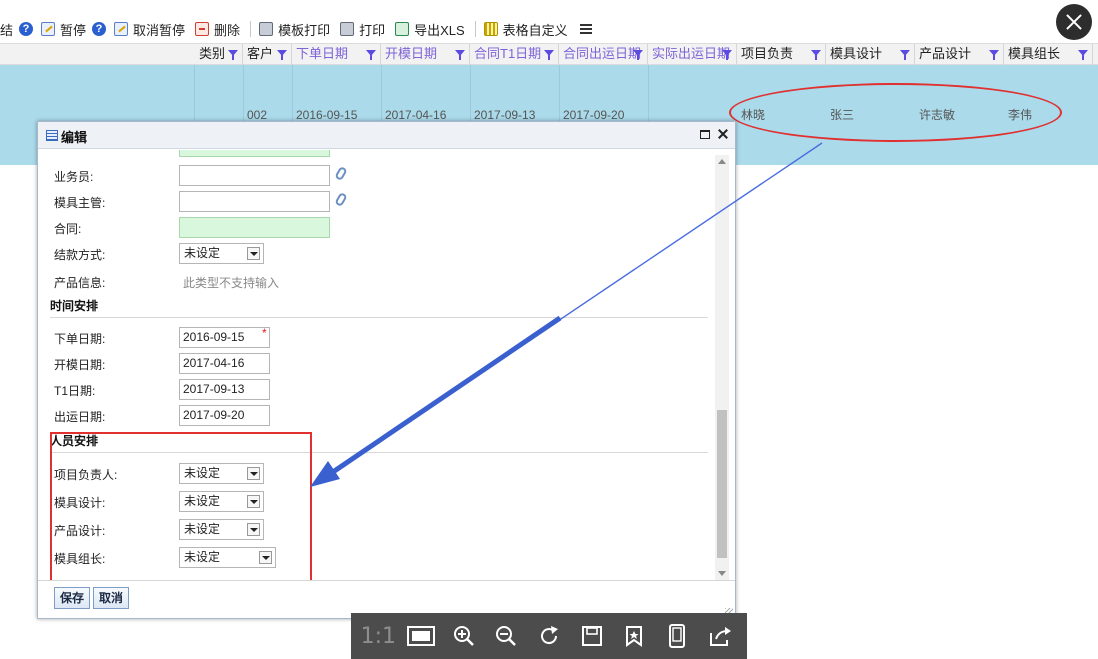 This screenshot has height=659, width=1098. I want to click on mold-manager-label: 模具主管:, so click(80, 203).